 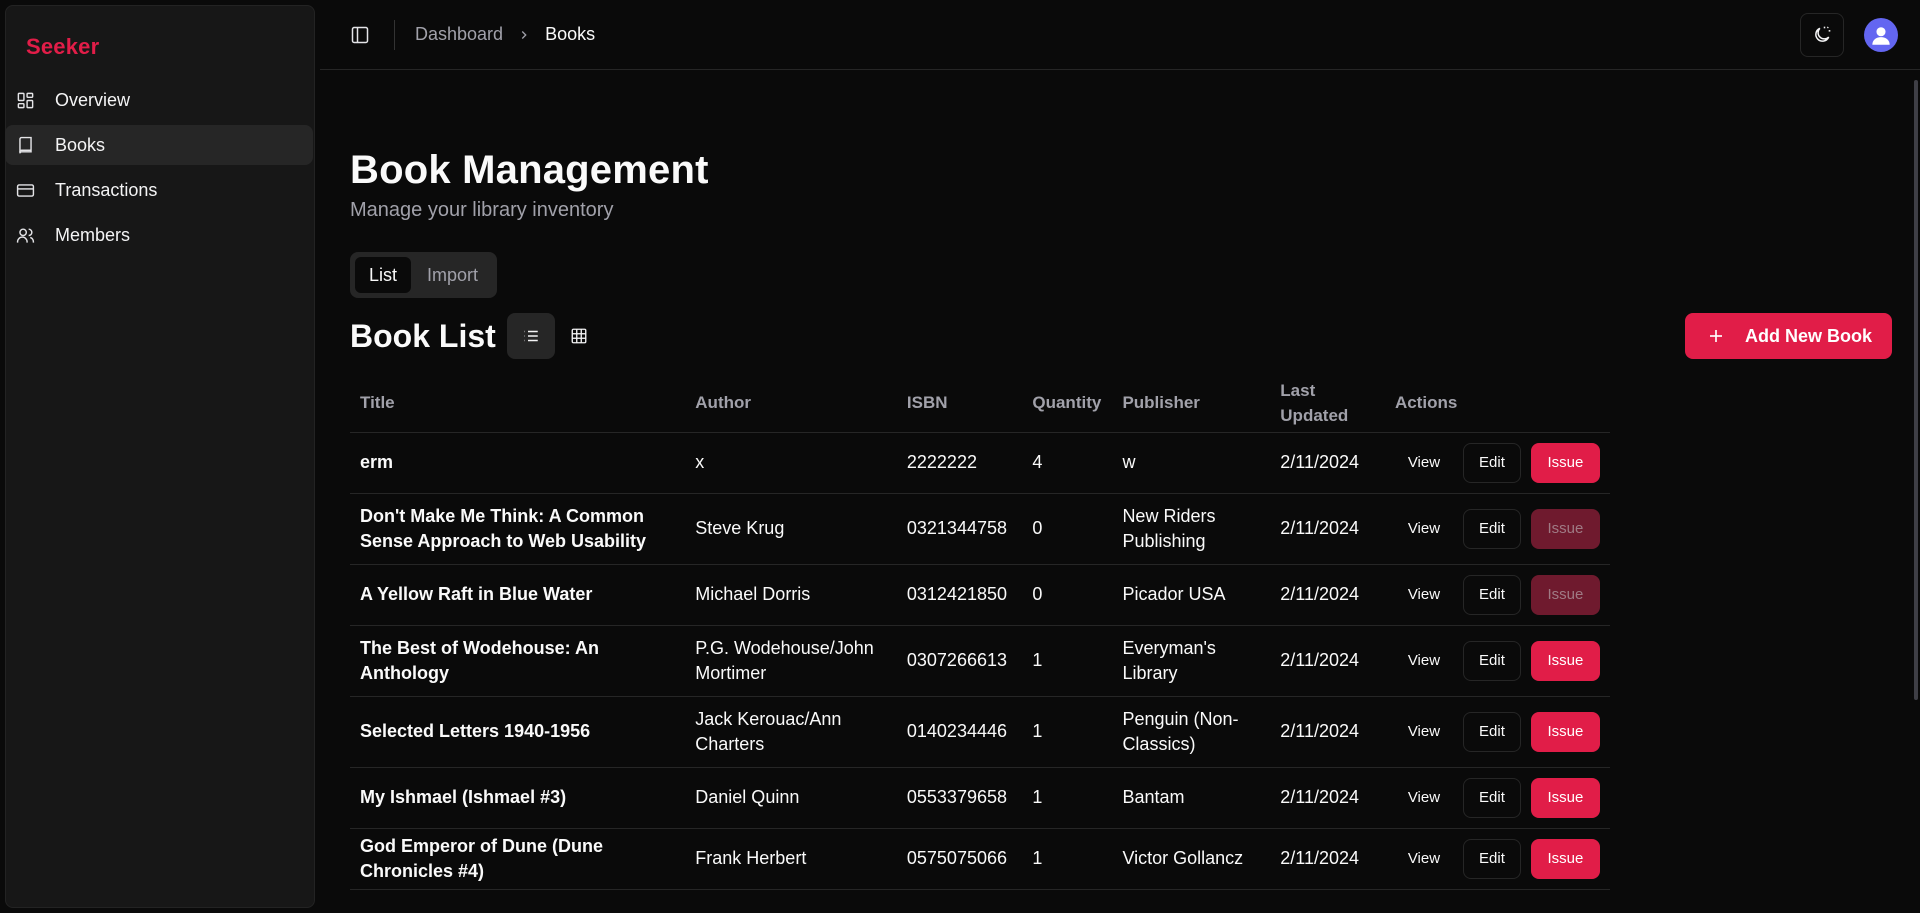 What do you see at coordinates (959, 661) in the screenshot?
I see `cell-isbn: 0307266613` at bounding box center [959, 661].